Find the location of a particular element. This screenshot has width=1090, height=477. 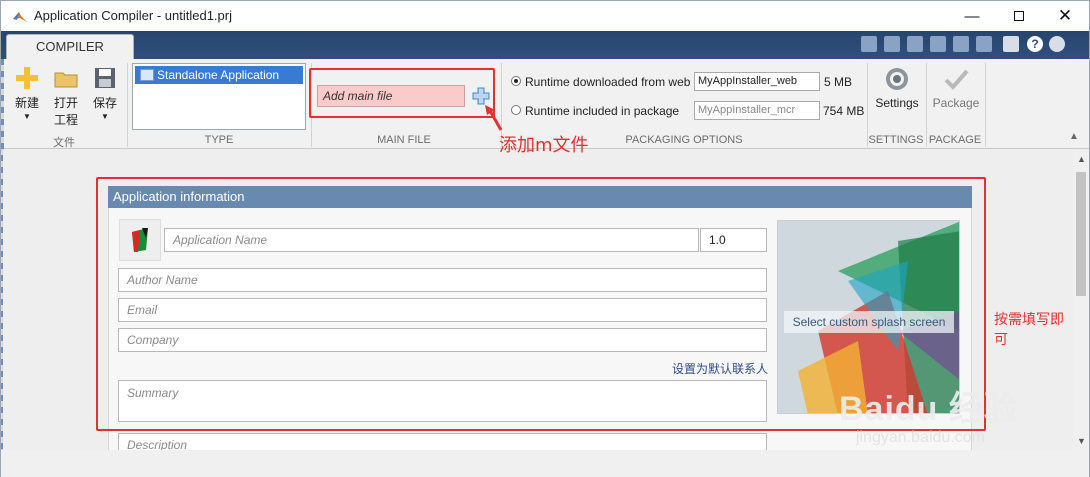

save-button: 保存 ▼ is located at coordinates (105, 93).